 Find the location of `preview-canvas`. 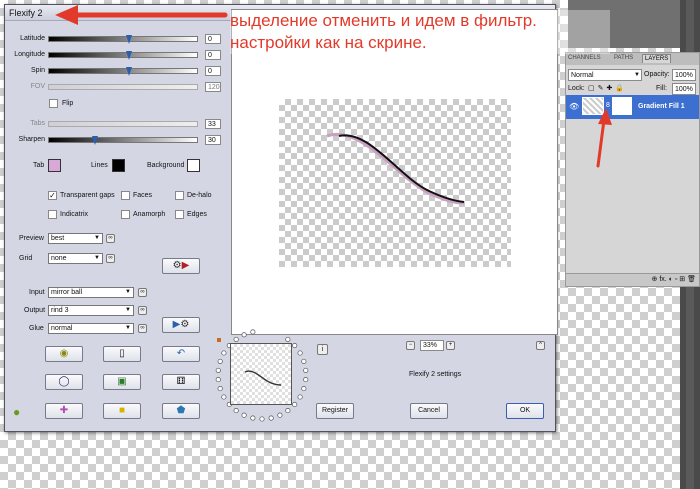

preview-canvas is located at coordinates (395, 183).